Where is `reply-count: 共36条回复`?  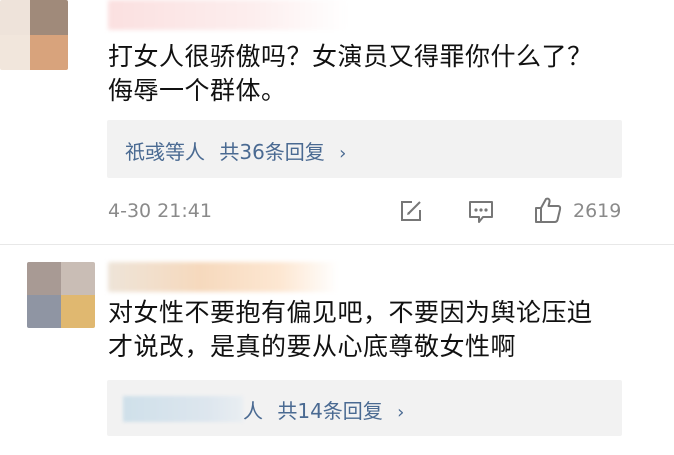 reply-count: 共36条回复 is located at coordinates (271, 152).